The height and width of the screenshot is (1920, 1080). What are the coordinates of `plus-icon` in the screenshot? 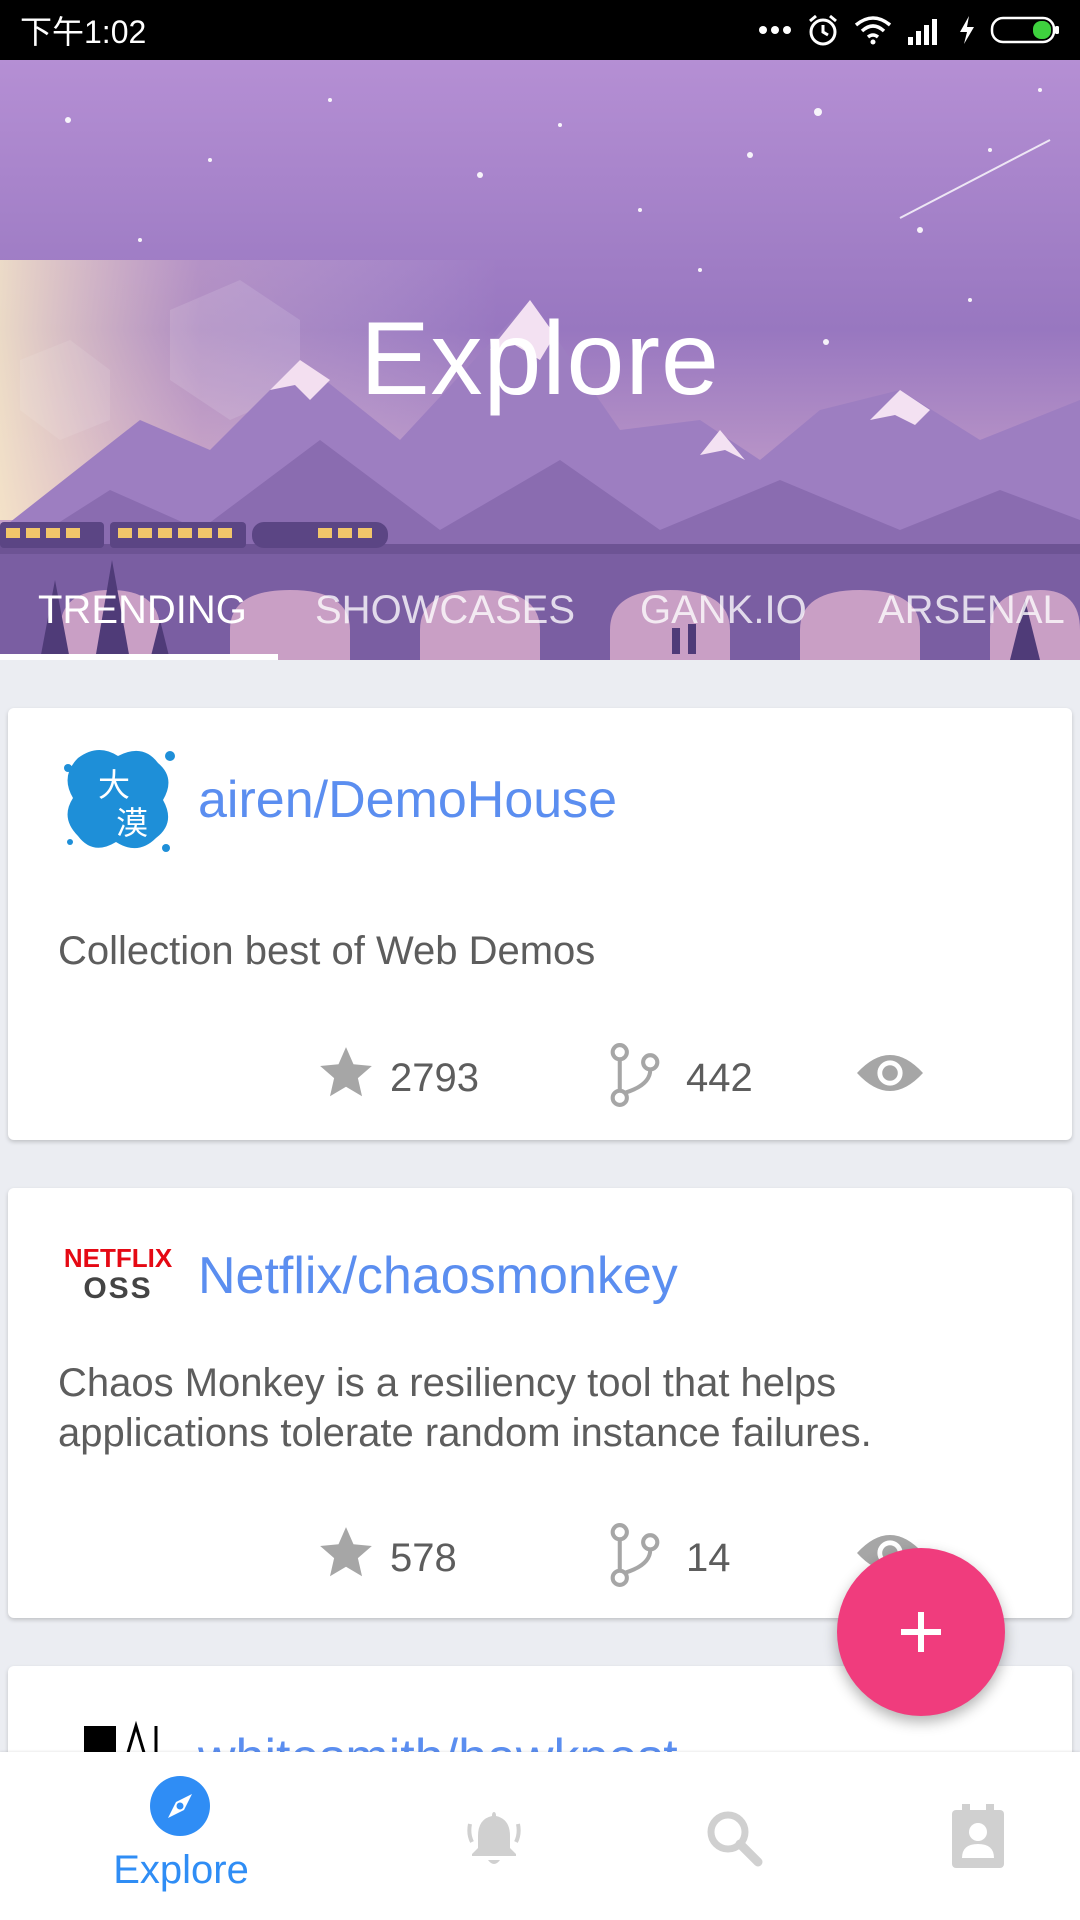 It's located at (921, 1632).